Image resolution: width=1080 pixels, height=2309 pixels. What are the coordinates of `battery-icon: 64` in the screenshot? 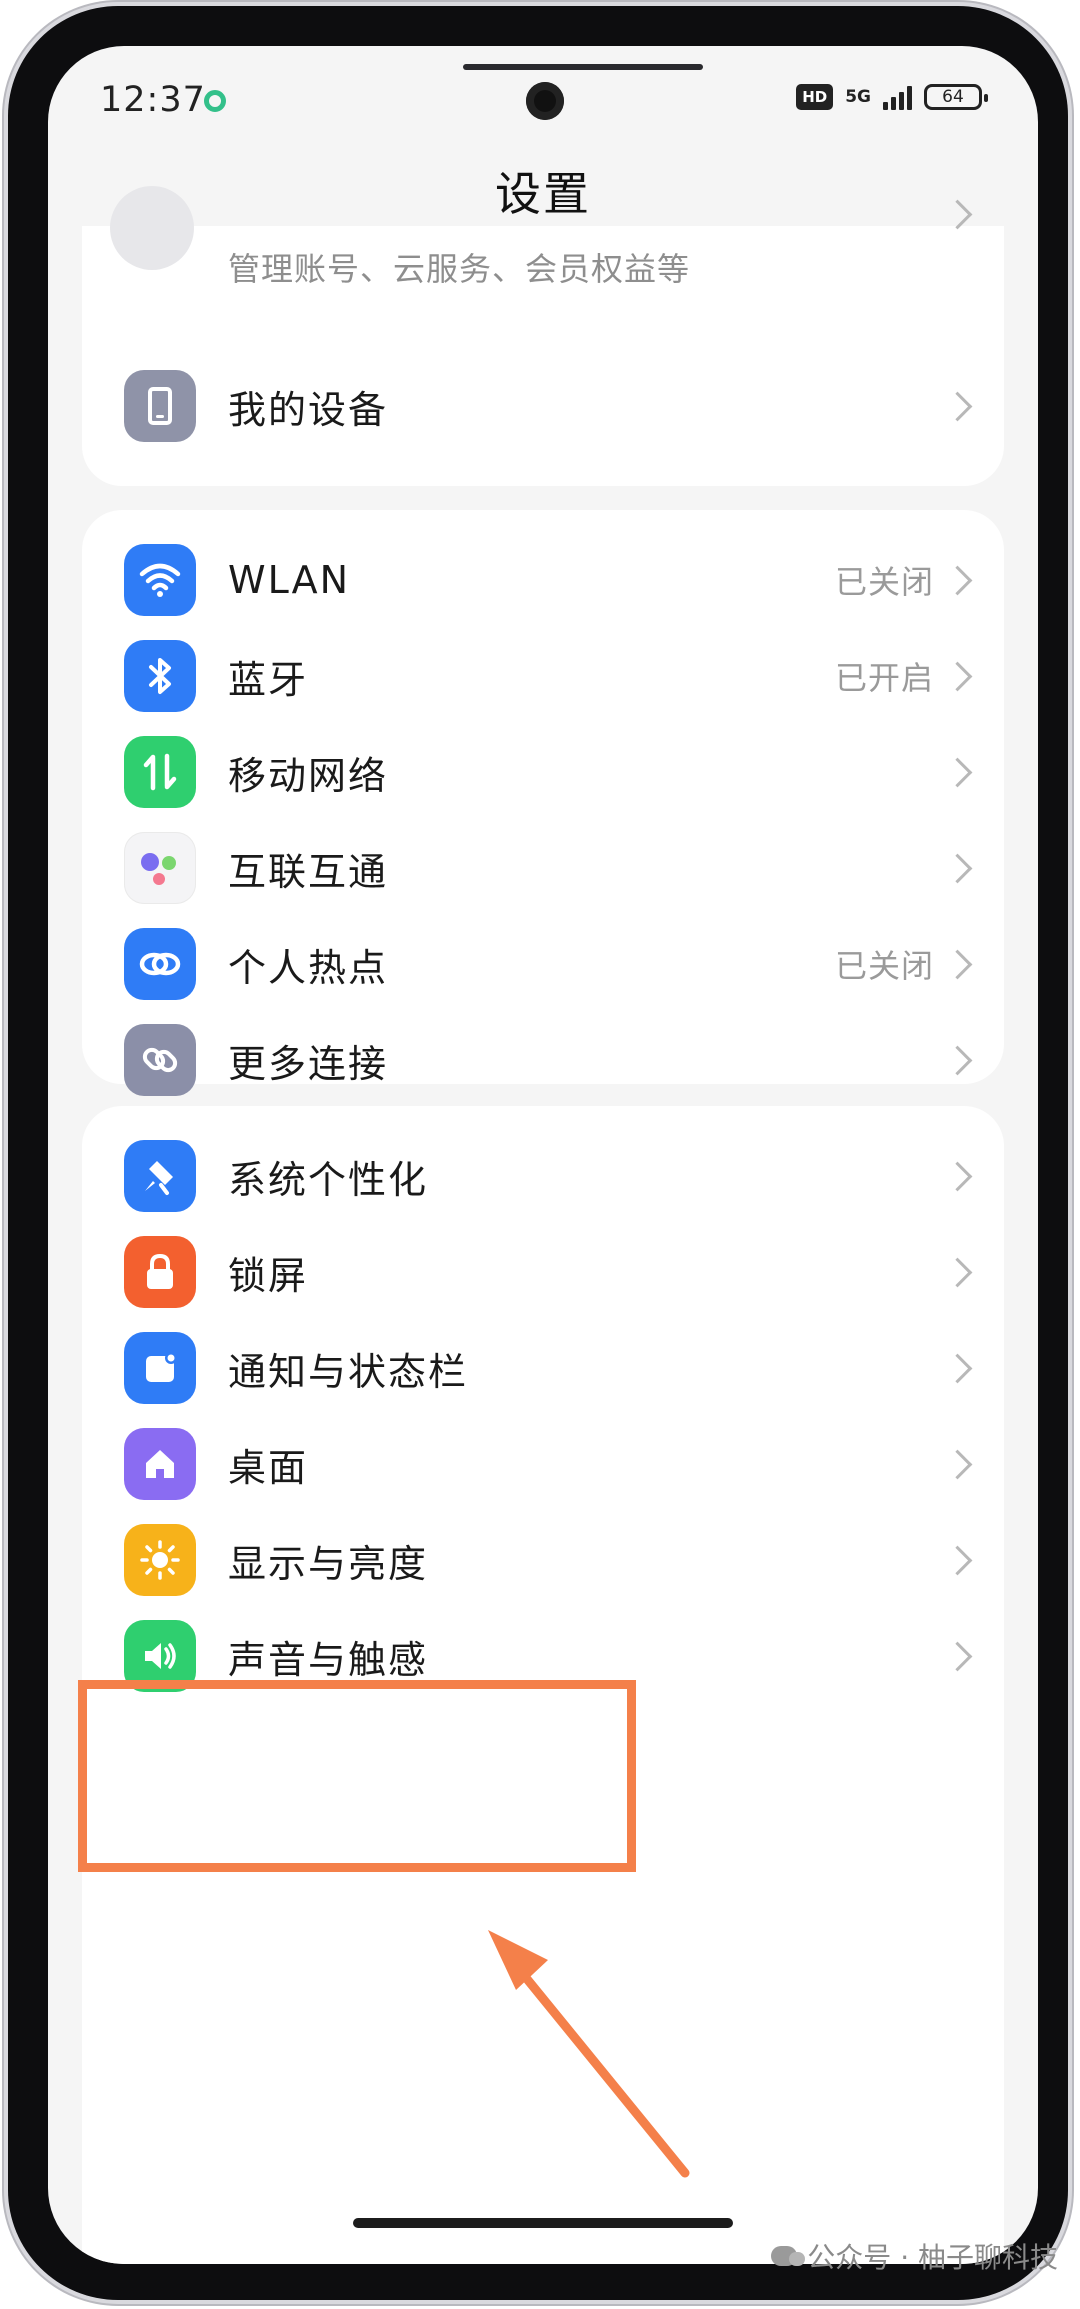 It's located at (956, 97).